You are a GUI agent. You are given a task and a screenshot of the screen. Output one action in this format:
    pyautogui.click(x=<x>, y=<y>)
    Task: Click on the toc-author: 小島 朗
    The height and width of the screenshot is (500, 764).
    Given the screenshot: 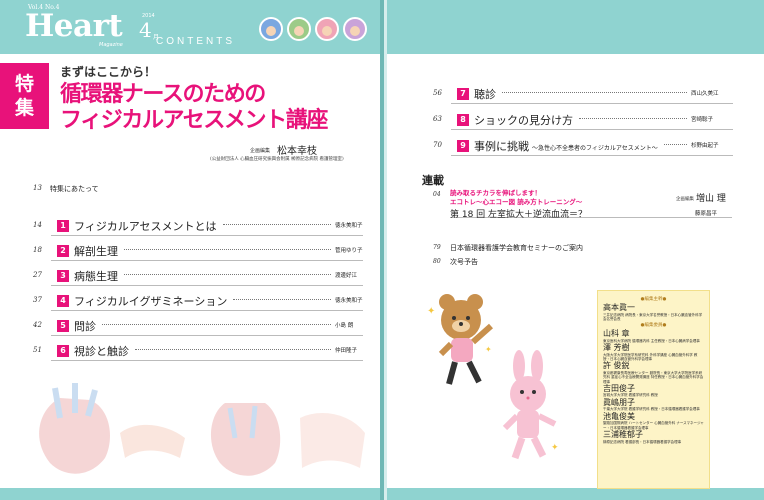 What is the action you would take?
    pyautogui.click(x=344, y=326)
    